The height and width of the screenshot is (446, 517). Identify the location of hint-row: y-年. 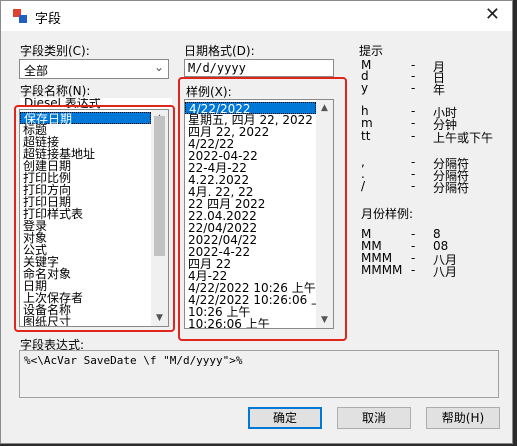
(431, 89).